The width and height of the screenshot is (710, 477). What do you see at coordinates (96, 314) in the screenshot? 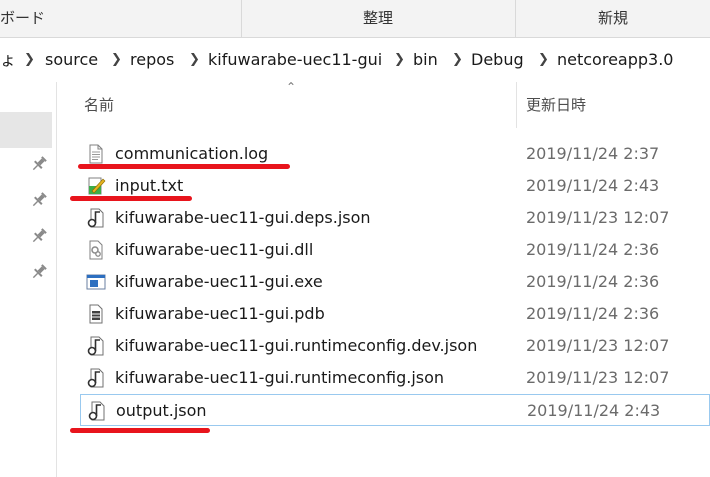
I see `pdb-file-icon` at bounding box center [96, 314].